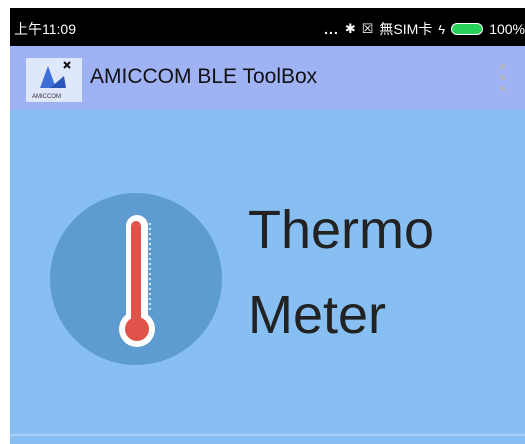 The height and width of the screenshot is (444, 525). I want to click on status-indicators: ... ✱ ☒ 無SIM卡 ϟ 100%, so click(424, 29).